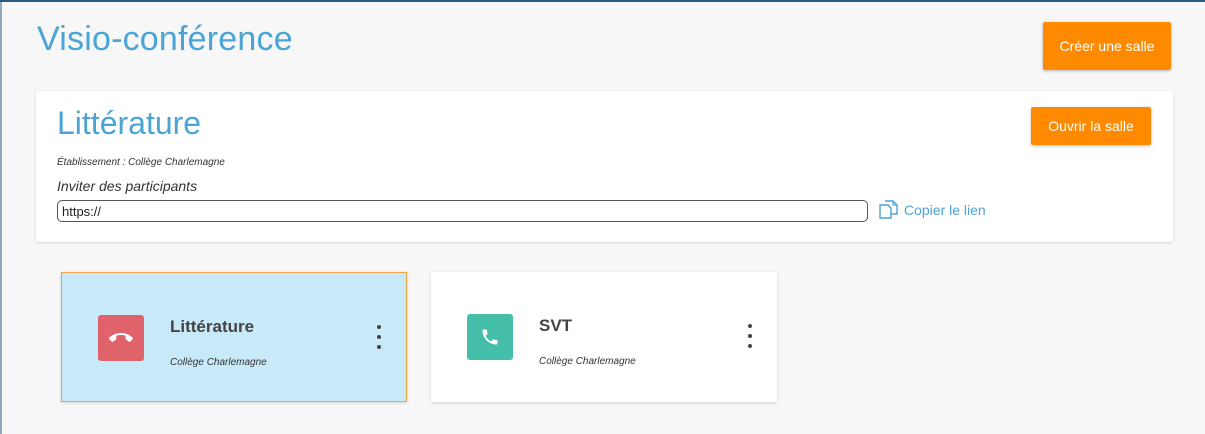 This screenshot has height=434, width=1205. What do you see at coordinates (604, 337) in the screenshot?
I see `room-card: SVT Collège Charlemagne` at bounding box center [604, 337].